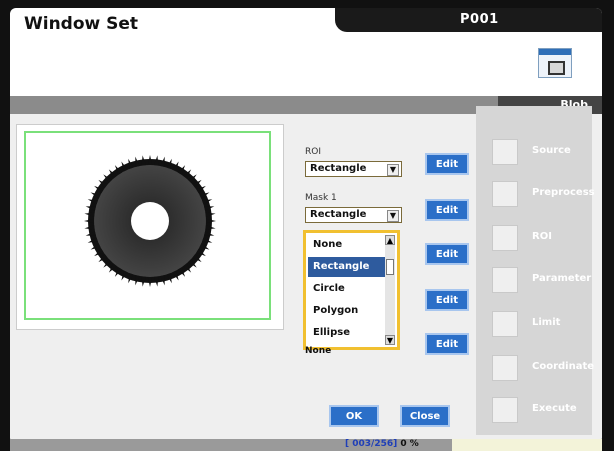 This screenshot has height=451, width=614. I want to click on scroll-down-icon: ▼, so click(390, 340).